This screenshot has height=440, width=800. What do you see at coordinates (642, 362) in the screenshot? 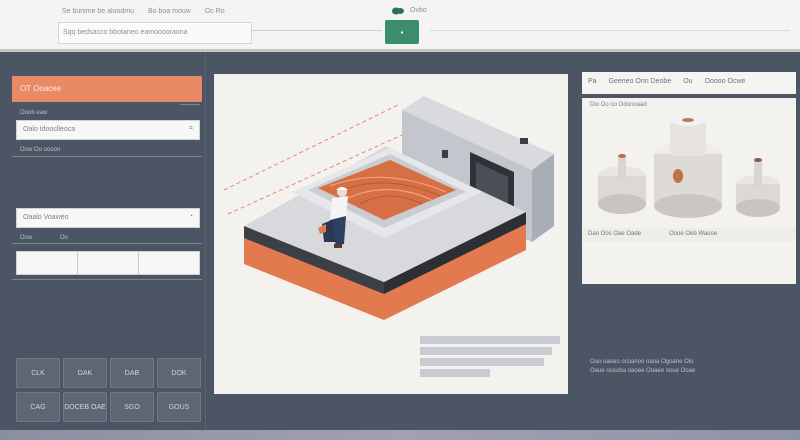
I see `description-line-1: Oao oaoao ocoanoo oaoa Ogoane Olo` at bounding box center [642, 362].